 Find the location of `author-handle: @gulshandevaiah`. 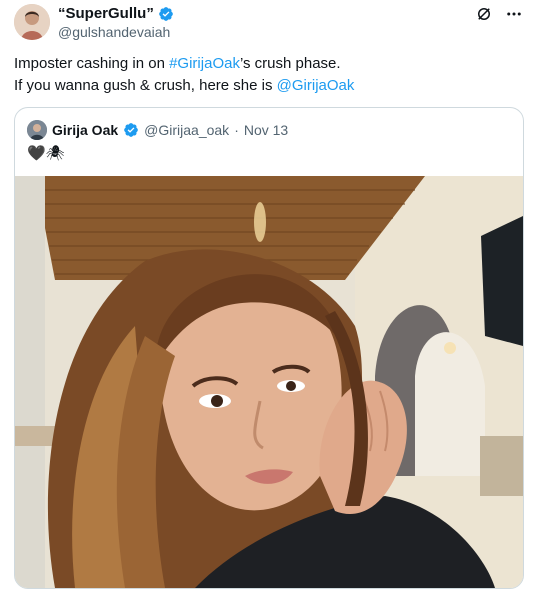

author-handle: @gulshandevaiah is located at coordinates (116, 32).